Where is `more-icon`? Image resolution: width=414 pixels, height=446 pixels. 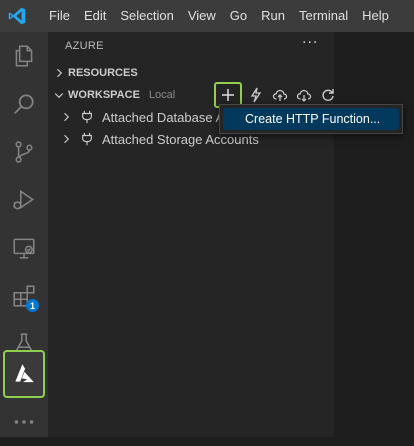
more-icon is located at coordinates (24, 422).